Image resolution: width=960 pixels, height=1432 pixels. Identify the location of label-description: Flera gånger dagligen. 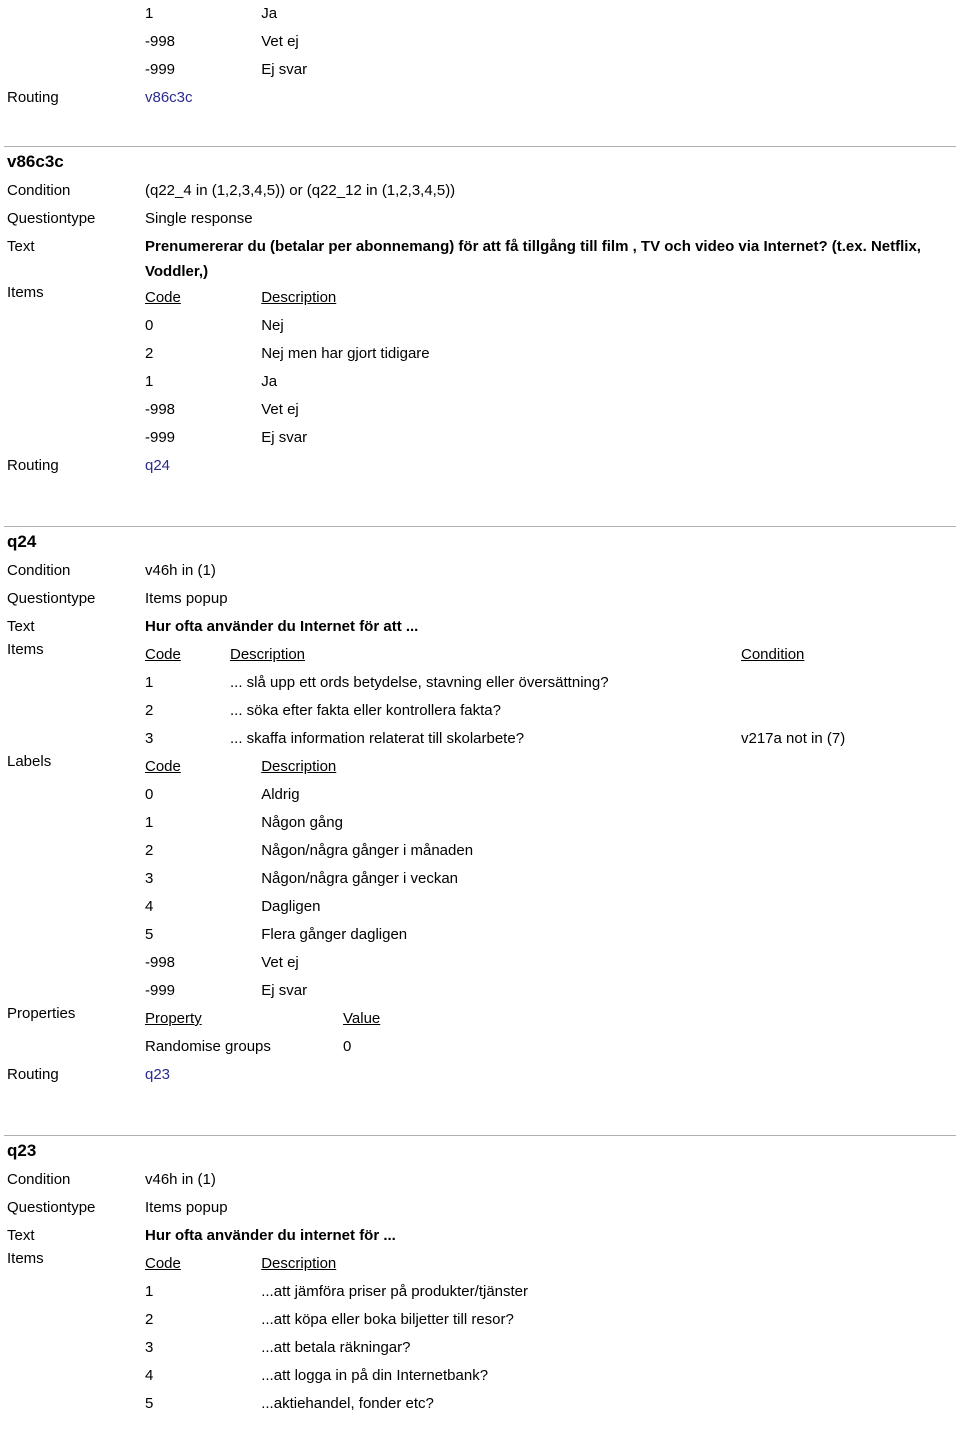
(334, 934).